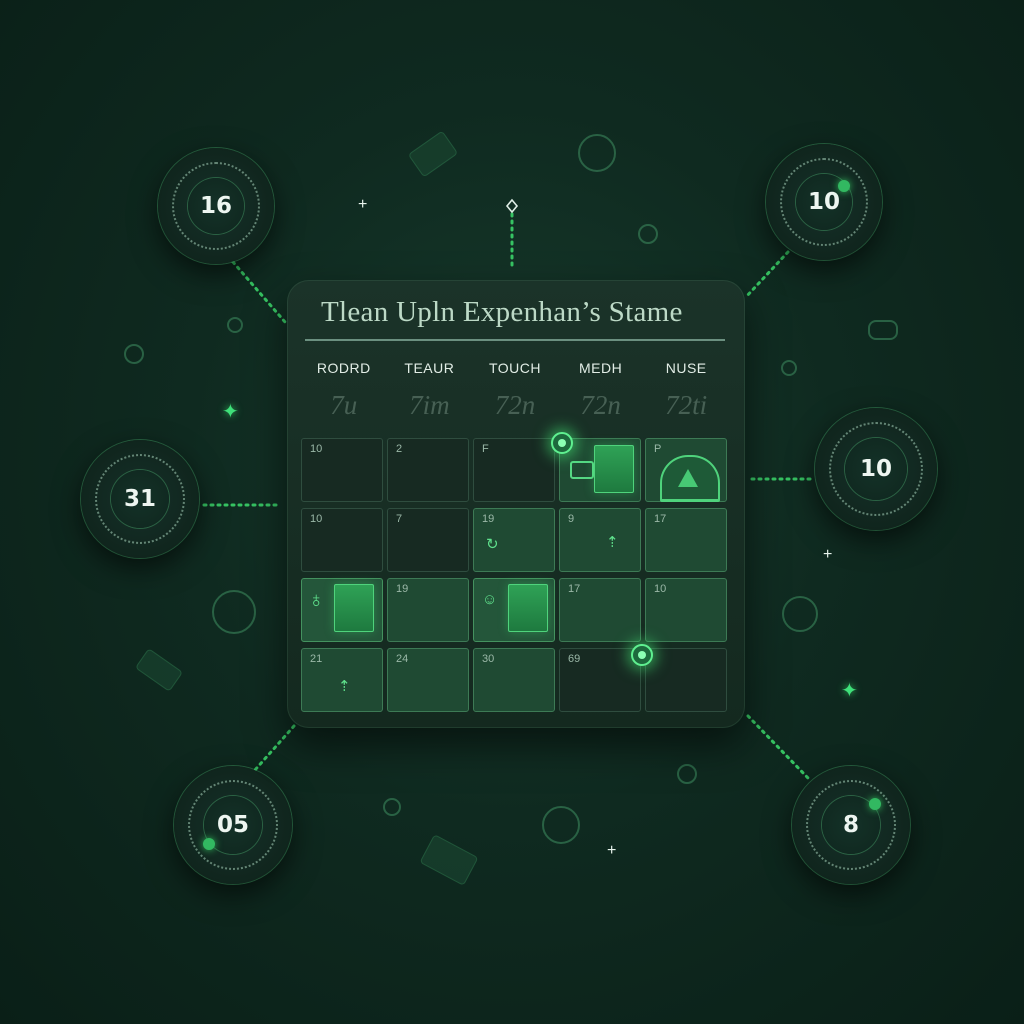 The image size is (1024, 1024). Describe the element at coordinates (235, 325) in the screenshot. I see `gear-icon` at that location.